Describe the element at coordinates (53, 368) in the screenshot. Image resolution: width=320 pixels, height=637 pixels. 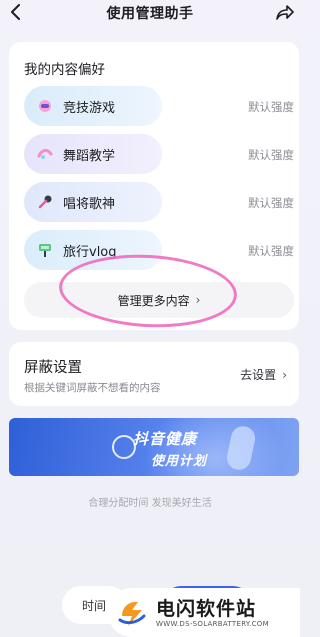
I see `block-settings-title: 屏蔽设置` at that location.